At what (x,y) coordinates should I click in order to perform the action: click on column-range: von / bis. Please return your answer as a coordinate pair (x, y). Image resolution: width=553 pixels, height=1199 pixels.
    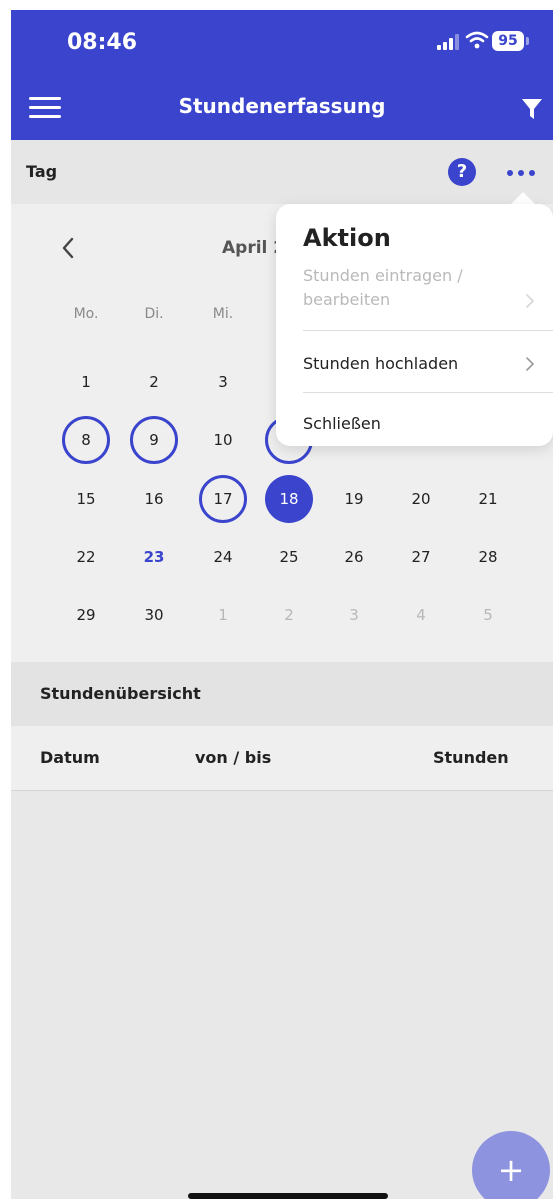
    Looking at the image, I should click on (233, 757).